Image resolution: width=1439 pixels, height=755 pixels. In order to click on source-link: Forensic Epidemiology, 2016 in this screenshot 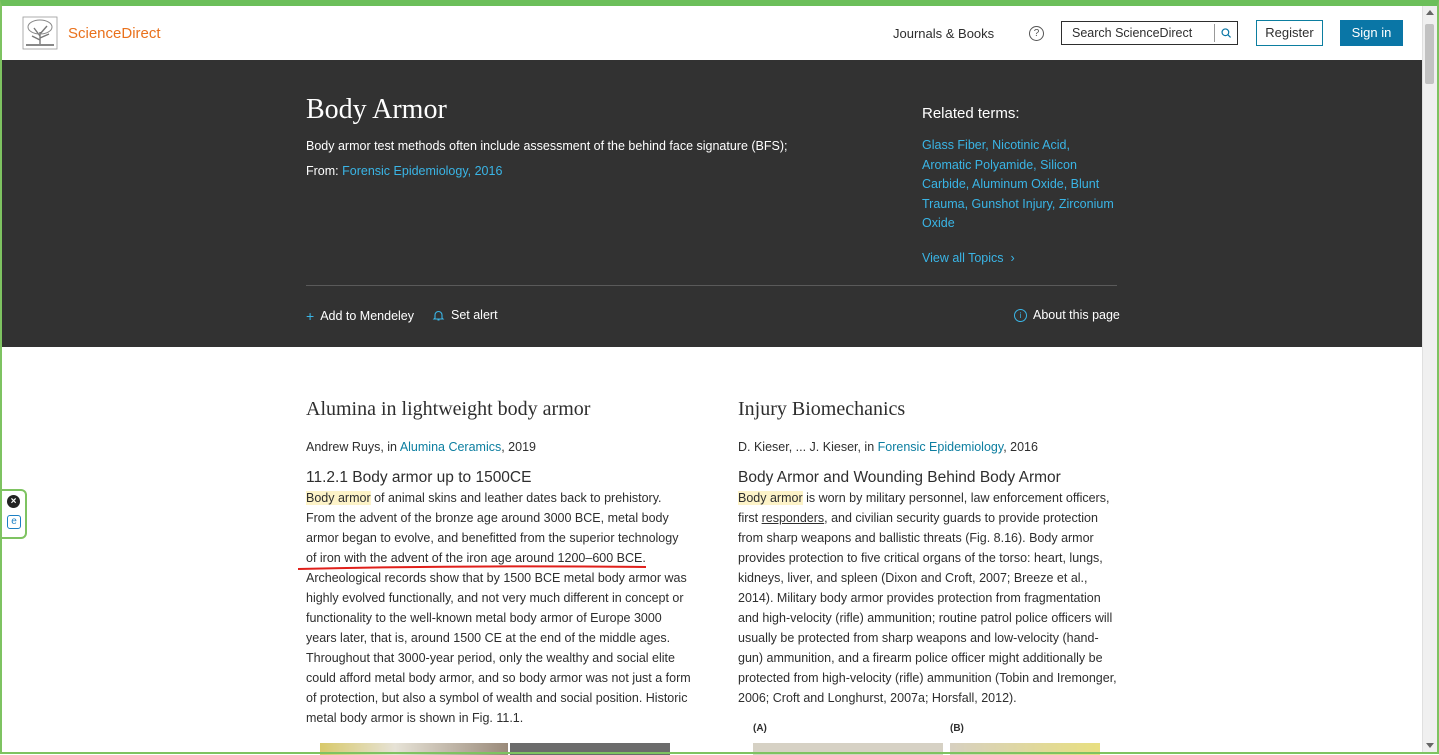, I will do `click(422, 171)`.